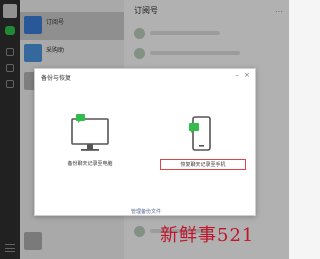  I want to click on close-icon: ×, so click(247, 75).